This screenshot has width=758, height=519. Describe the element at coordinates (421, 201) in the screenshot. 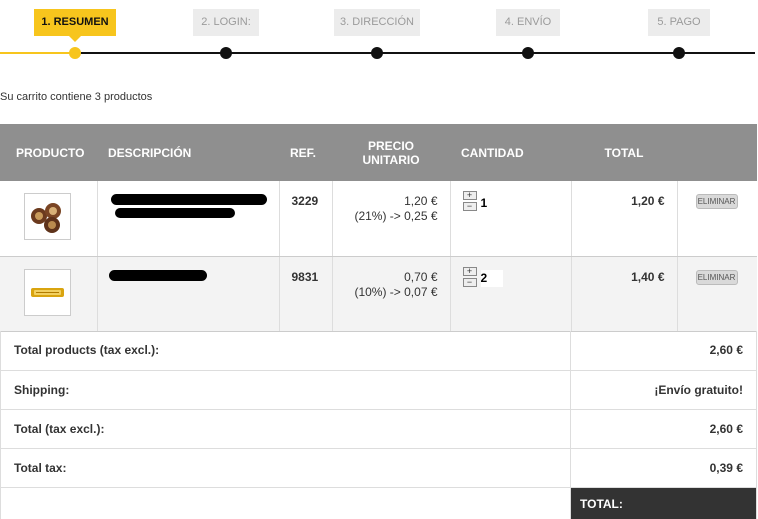

I see `product-price: 1,20 €` at that location.